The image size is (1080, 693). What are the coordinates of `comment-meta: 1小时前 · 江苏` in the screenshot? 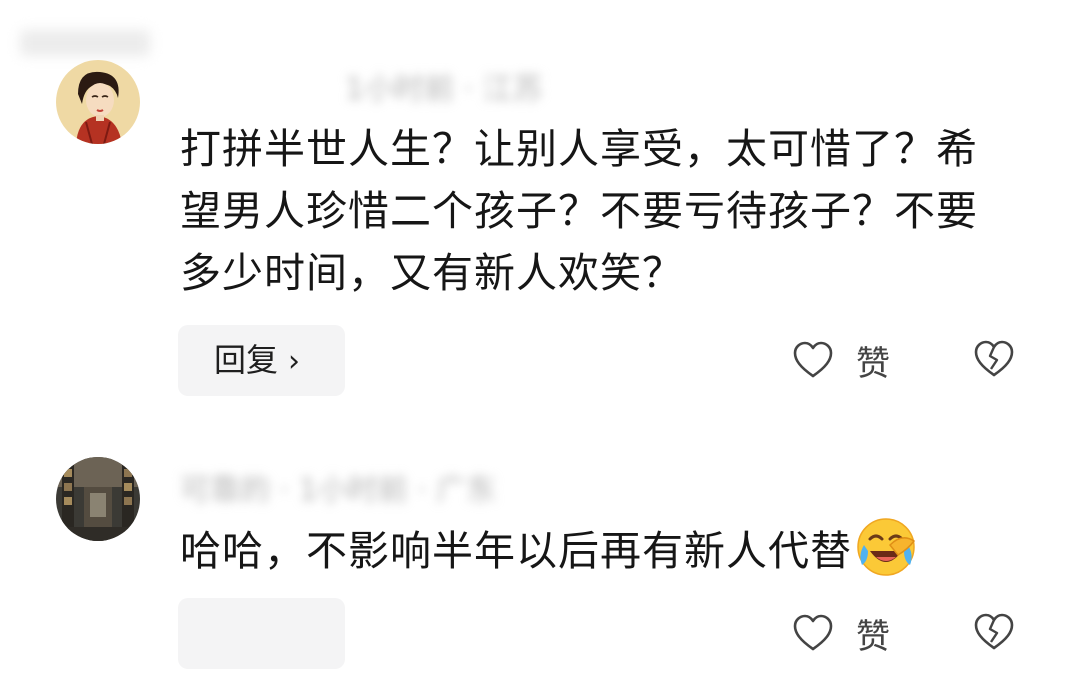 It's located at (444, 89).